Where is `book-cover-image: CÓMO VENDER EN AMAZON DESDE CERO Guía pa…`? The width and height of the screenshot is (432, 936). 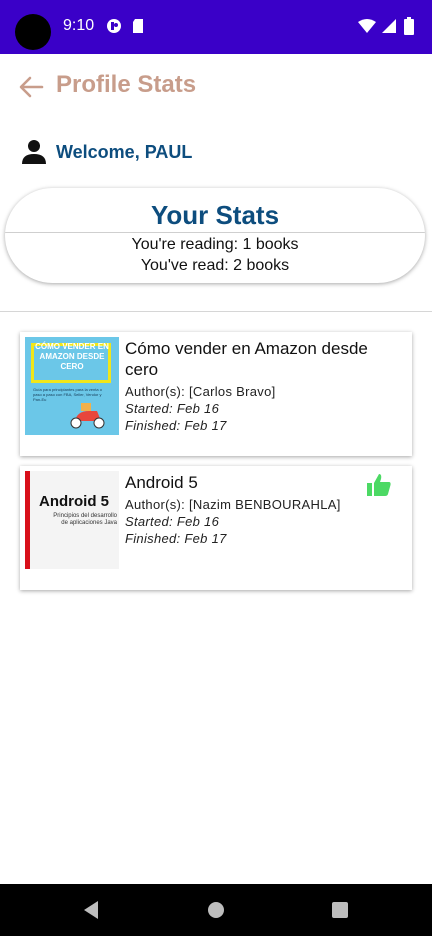
book-cover-image: CÓMO VENDER EN AMAZON DESDE CERO Guía pa… is located at coordinates (72, 386).